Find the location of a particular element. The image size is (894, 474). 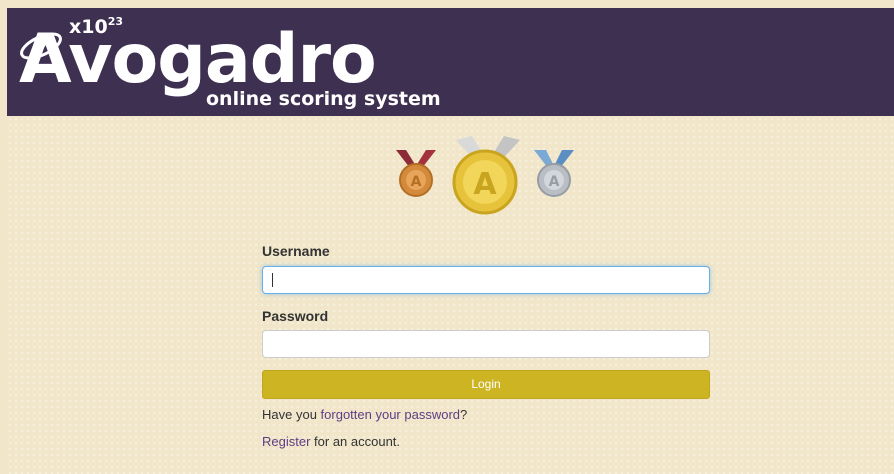

password-input is located at coordinates (486, 344).